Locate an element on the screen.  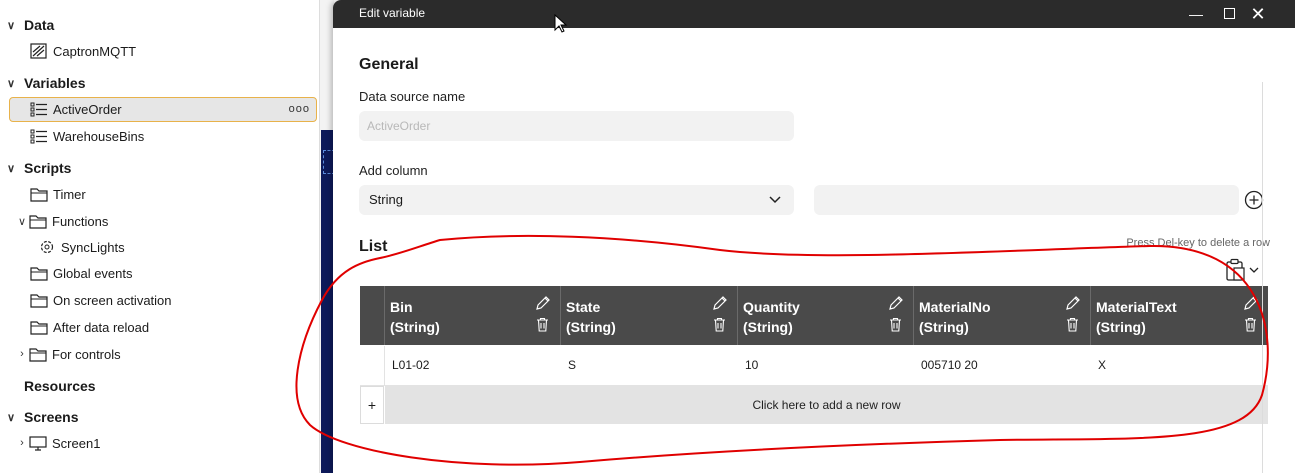
tree-item-warehouse-bins: WarehouseBins is located at coordinates (87, 136).